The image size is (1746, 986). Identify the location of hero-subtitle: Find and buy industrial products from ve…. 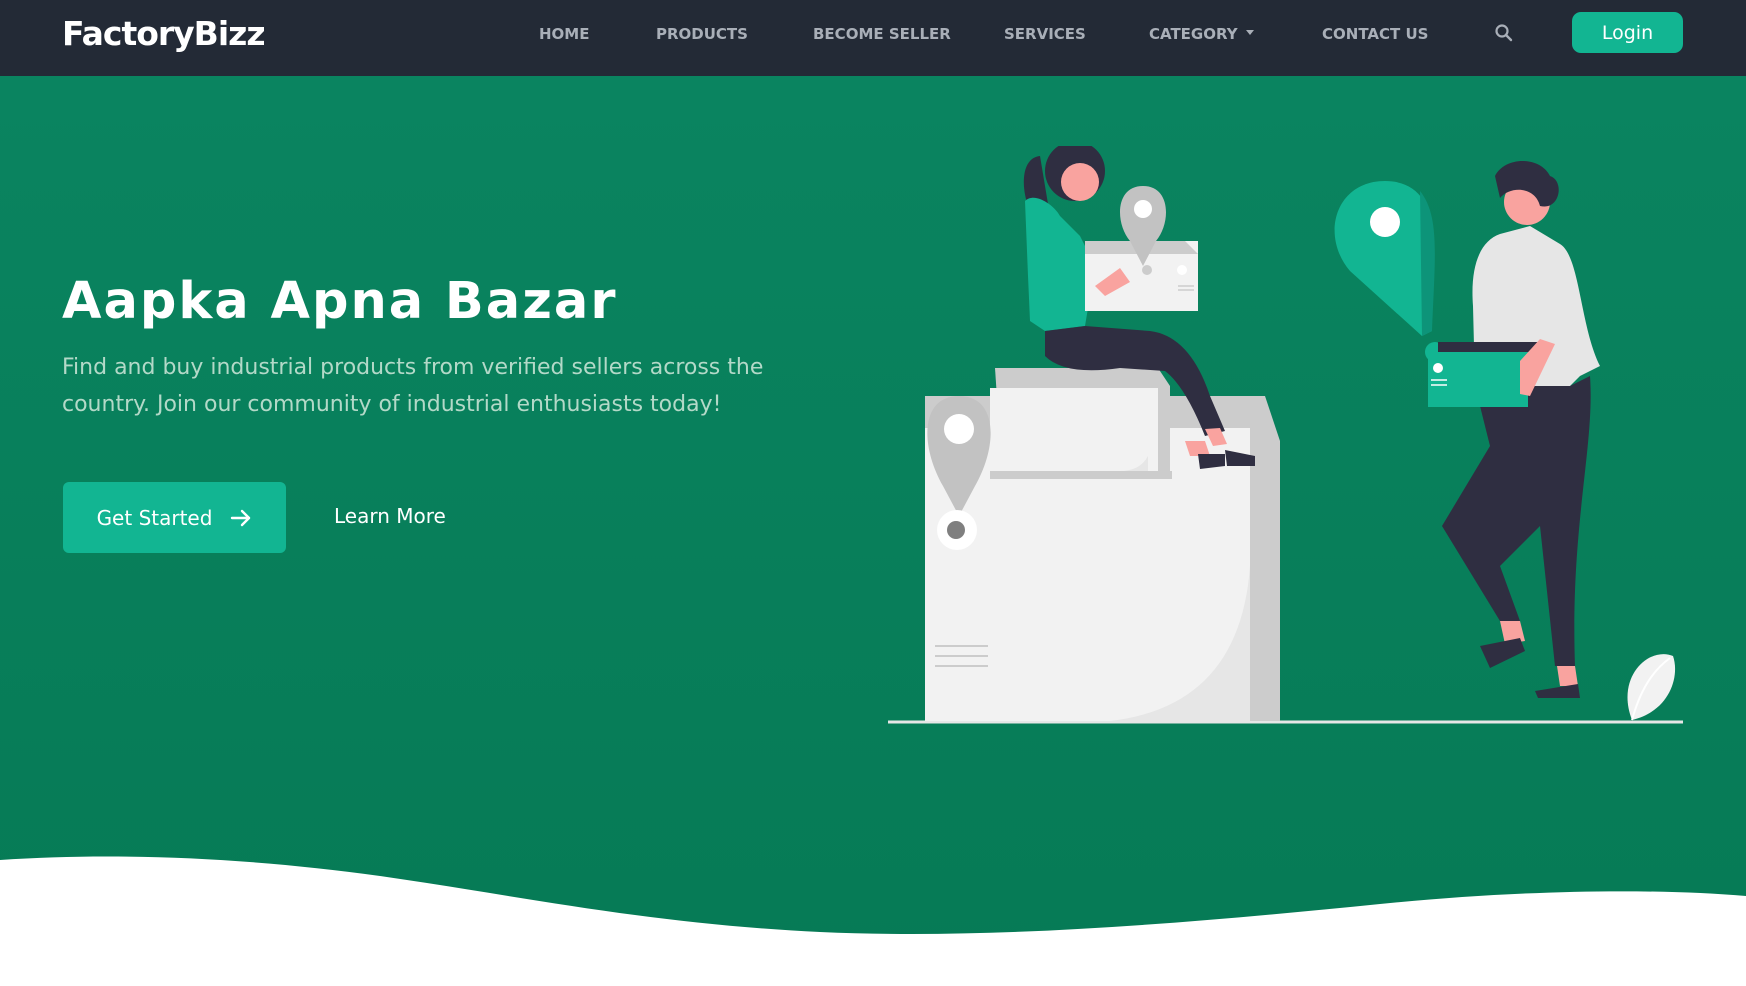
(413, 386).